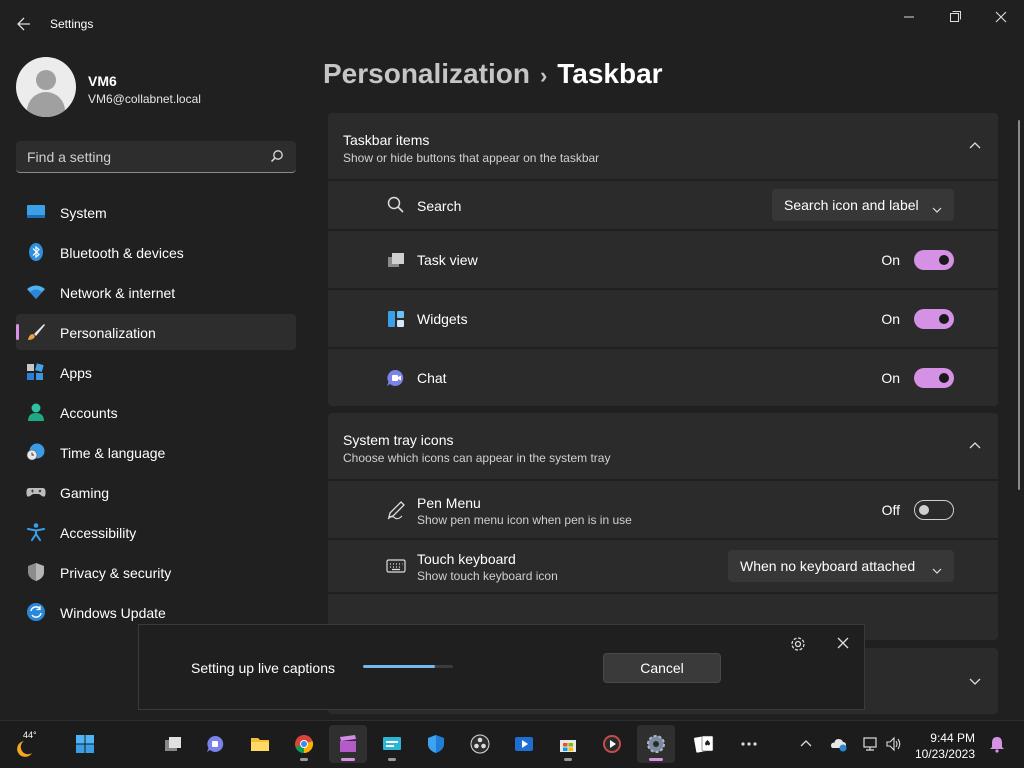 The height and width of the screenshot is (768, 1024). What do you see at coordinates (392, 744) in the screenshot?
I see `remote-desktop-icon` at bounding box center [392, 744].